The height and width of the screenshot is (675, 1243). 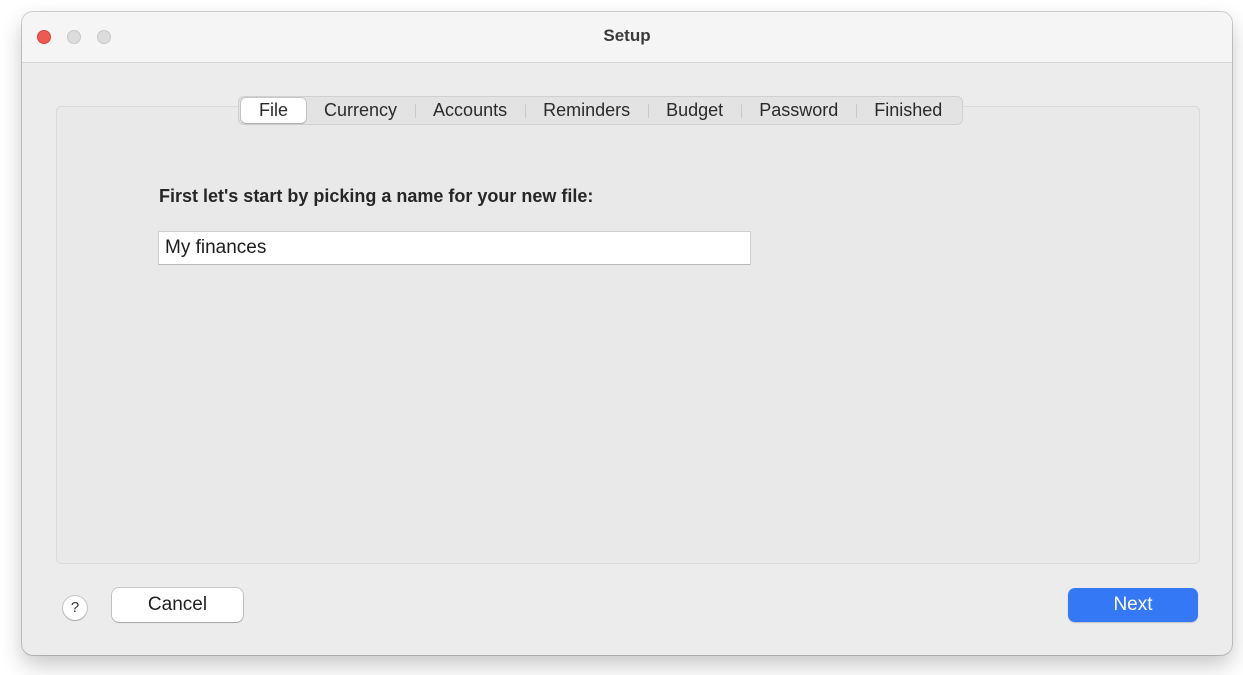 I want to click on title-bar: Setup, so click(x=627, y=37).